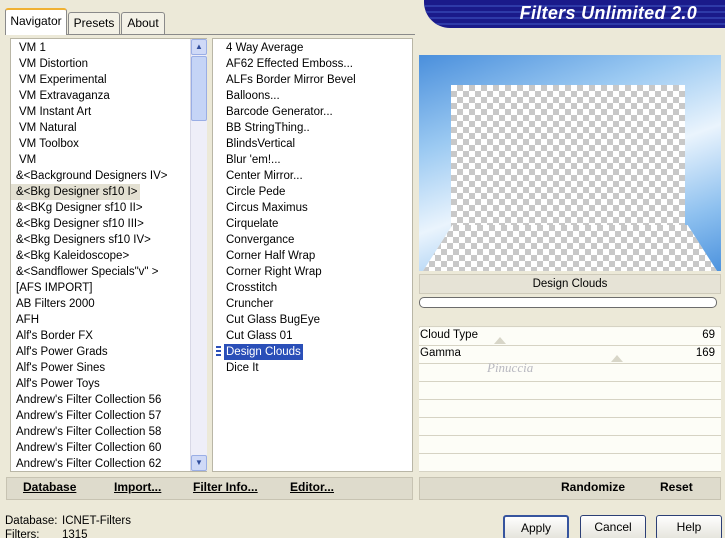 The image size is (725, 538). I want to click on category-item: &<Background Designers IV>, so click(91, 176).